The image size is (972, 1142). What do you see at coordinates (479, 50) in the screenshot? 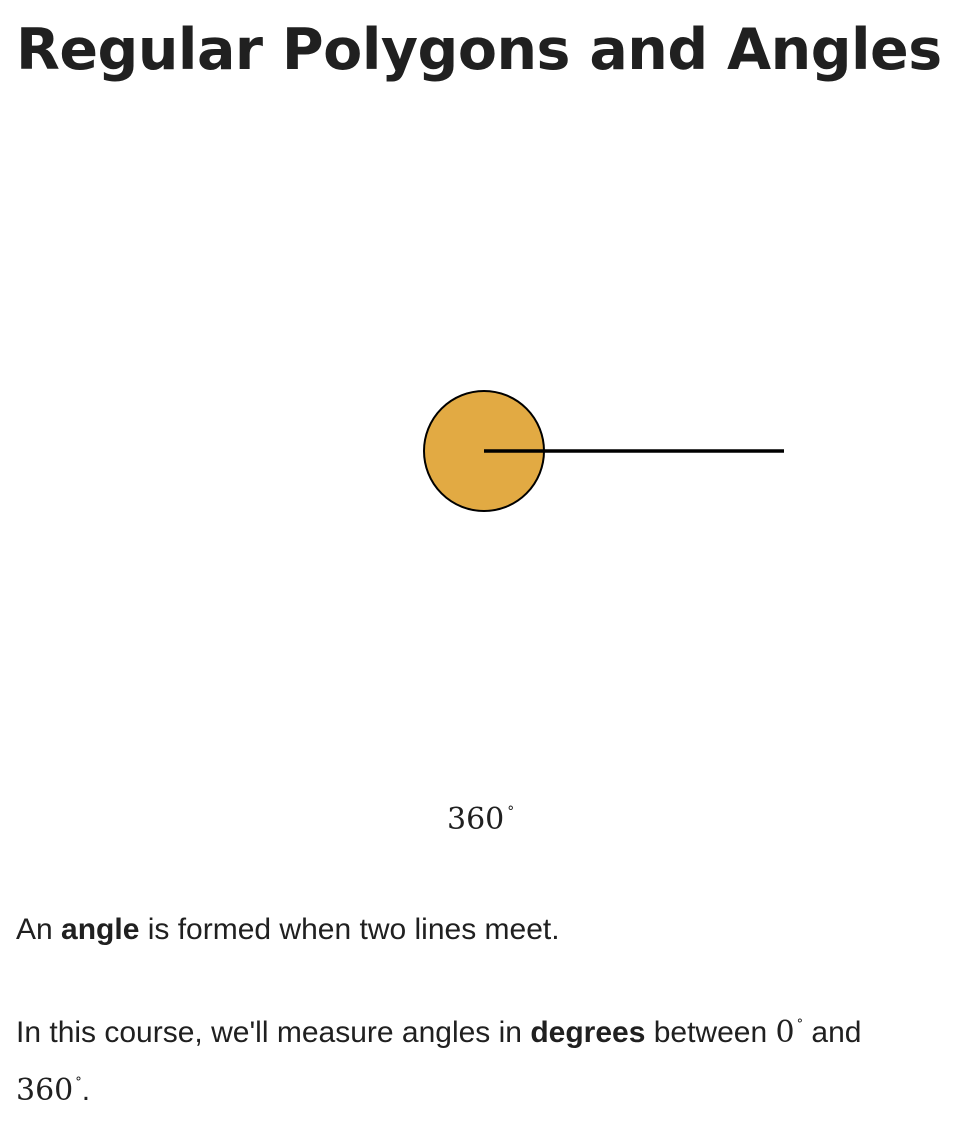
I see `page-title: Regular Polygons and Angles` at bounding box center [479, 50].